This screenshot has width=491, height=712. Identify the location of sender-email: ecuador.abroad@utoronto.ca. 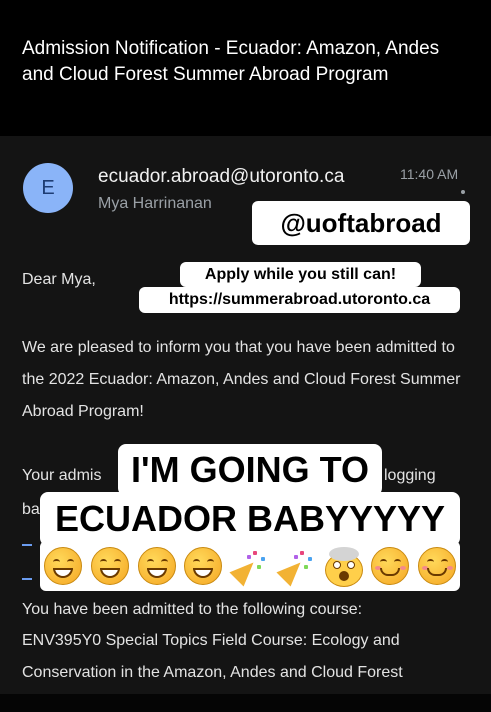
(221, 177).